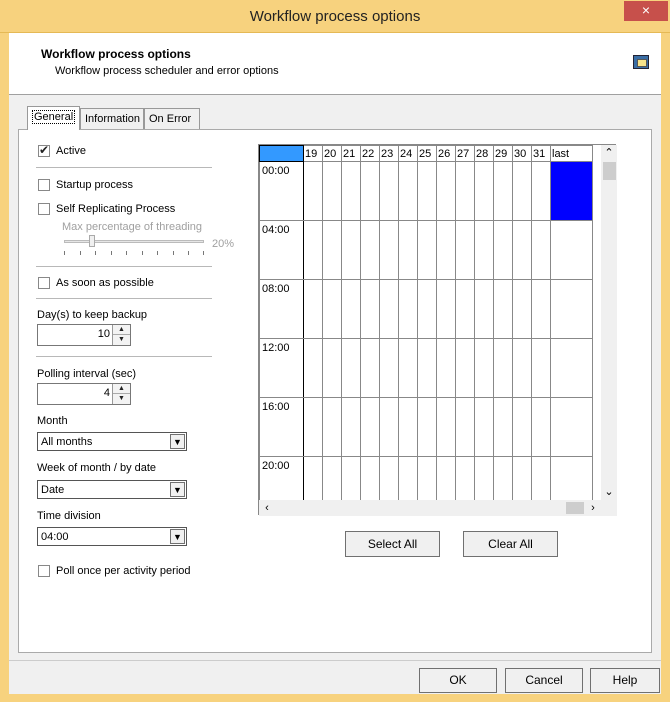 Image resolution: width=670 pixels, height=702 pixels. What do you see at coordinates (281, 153) in the screenshot?
I see `grid-corner-cell` at bounding box center [281, 153].